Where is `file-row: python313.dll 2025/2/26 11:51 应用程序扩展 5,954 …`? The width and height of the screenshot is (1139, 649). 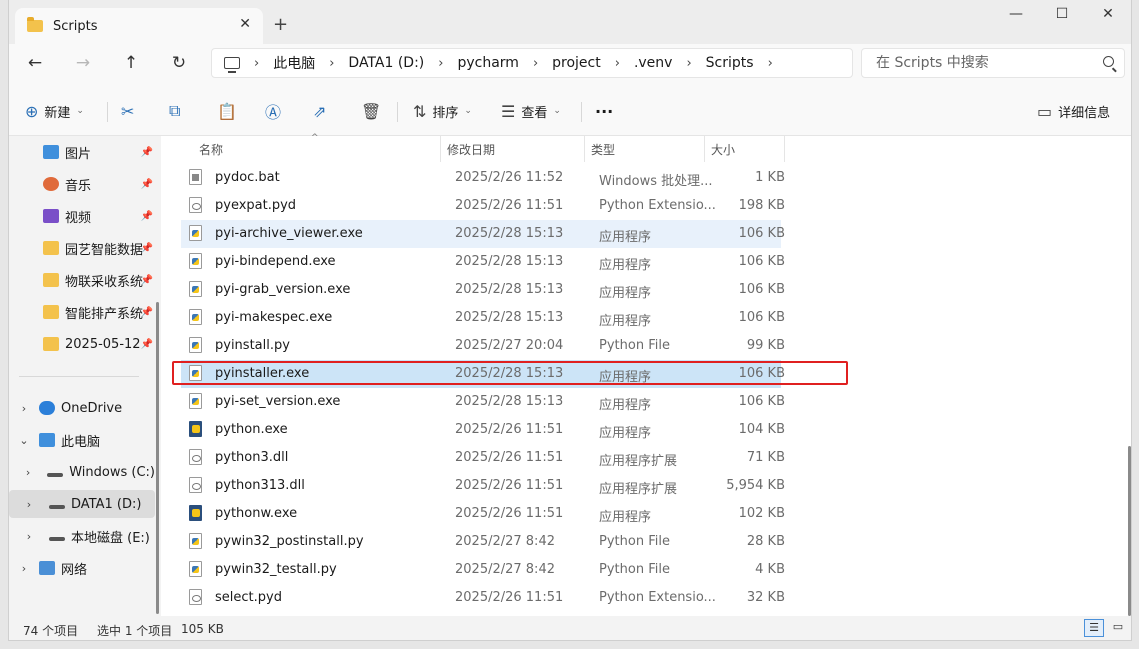 file-row: python313.dll 2025/2/26 11:51 应用程序扩展 5,954 … is located at coordinates (483, 486).